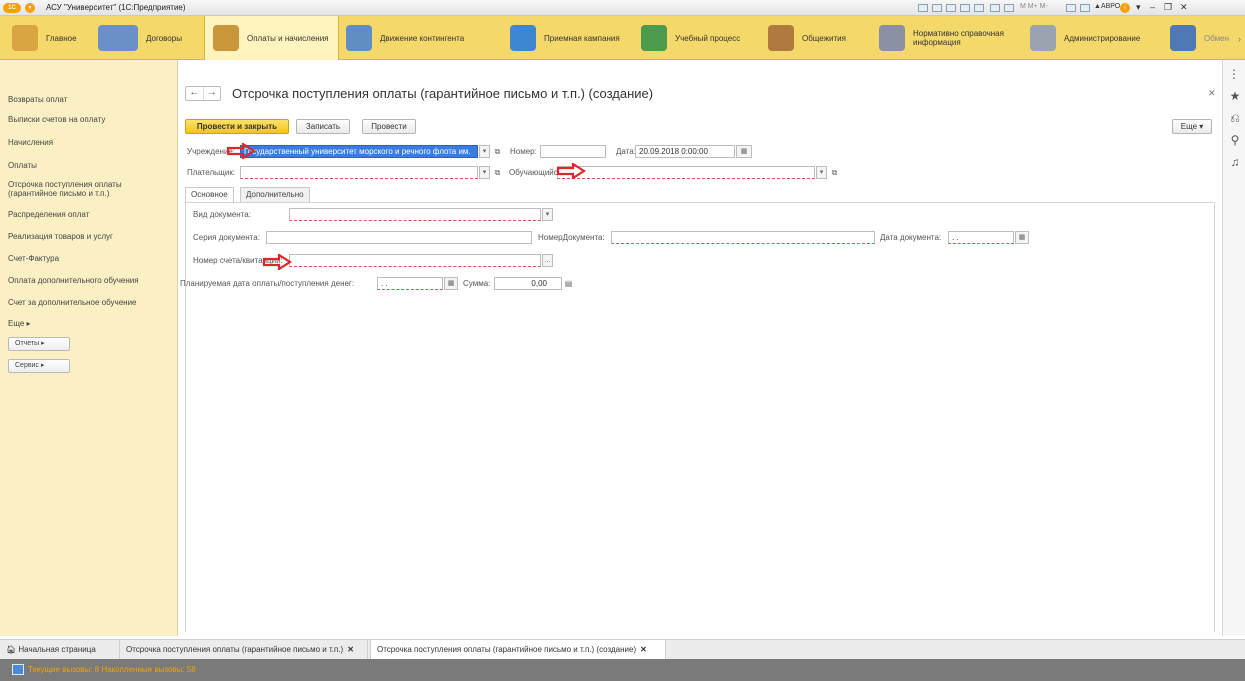  What do you see at coordinates (1236, 74) in the screenshot?
I see `grid-menu-icon: ⋮⋮` at bounding box center [1236, 74].